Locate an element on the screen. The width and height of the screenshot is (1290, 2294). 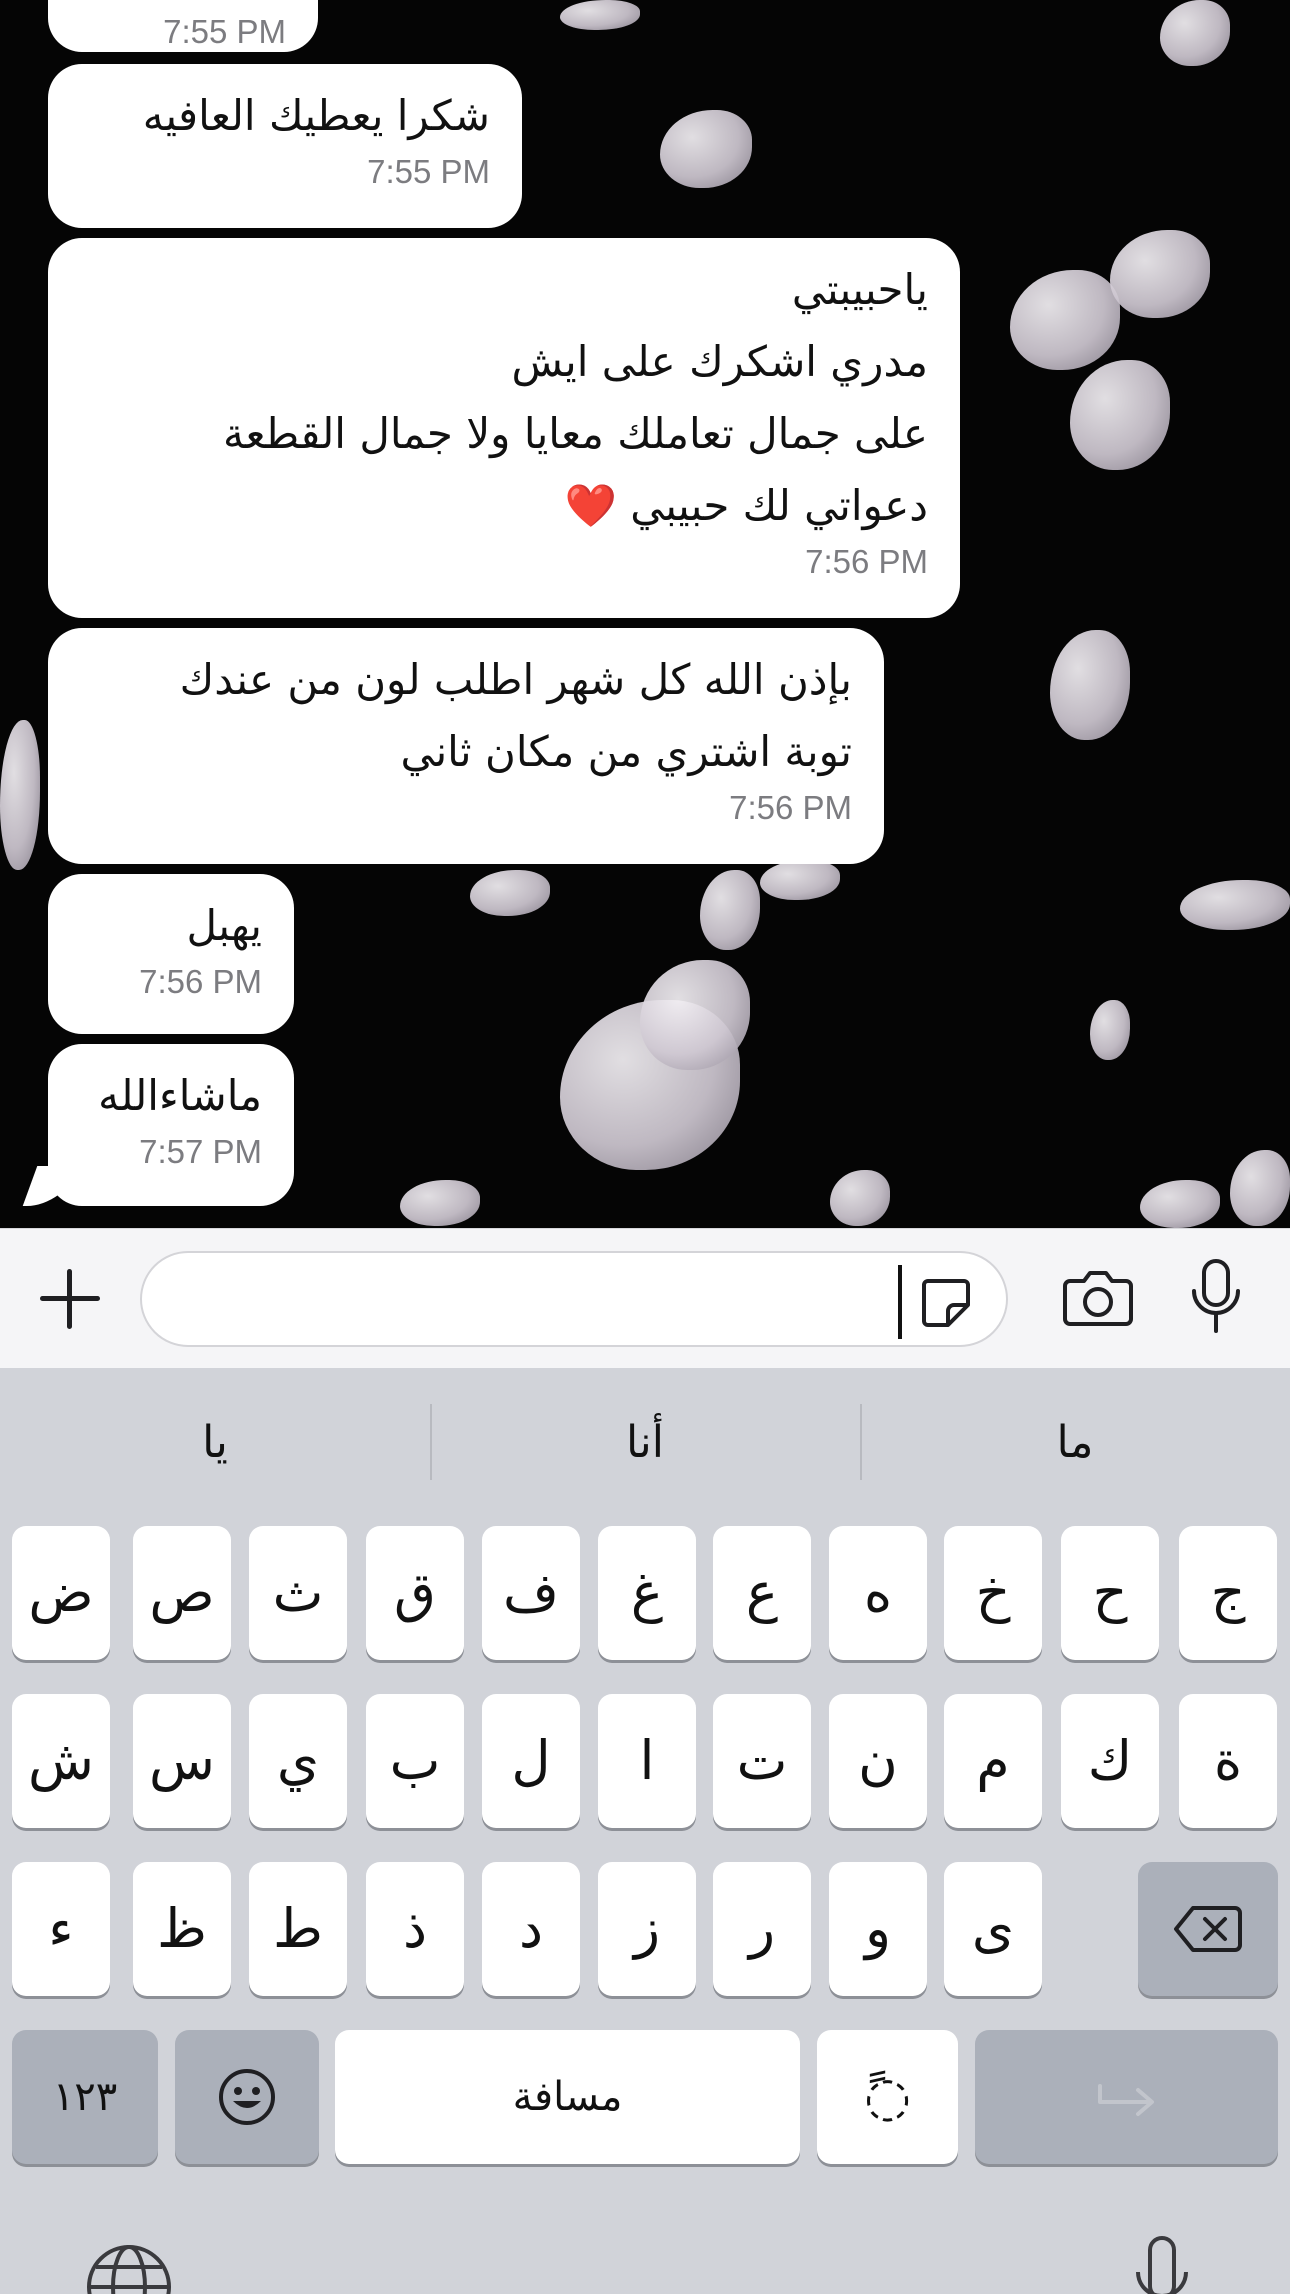
key: ز is located at coordinates (647, 1929).